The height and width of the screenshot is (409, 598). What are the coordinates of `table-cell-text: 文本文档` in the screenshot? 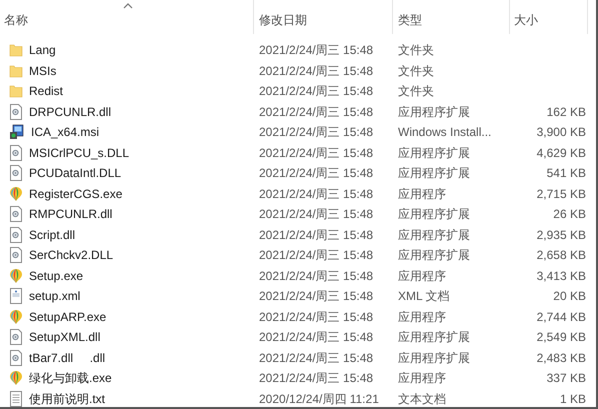 It's located at (422, 398).